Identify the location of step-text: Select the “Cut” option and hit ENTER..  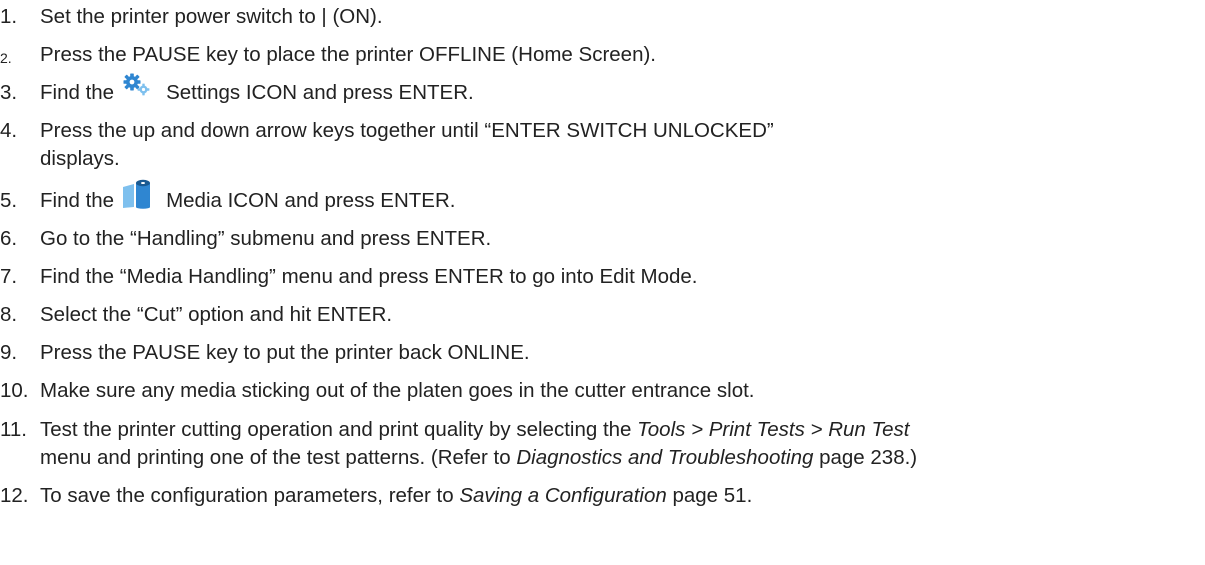
(216, 314).